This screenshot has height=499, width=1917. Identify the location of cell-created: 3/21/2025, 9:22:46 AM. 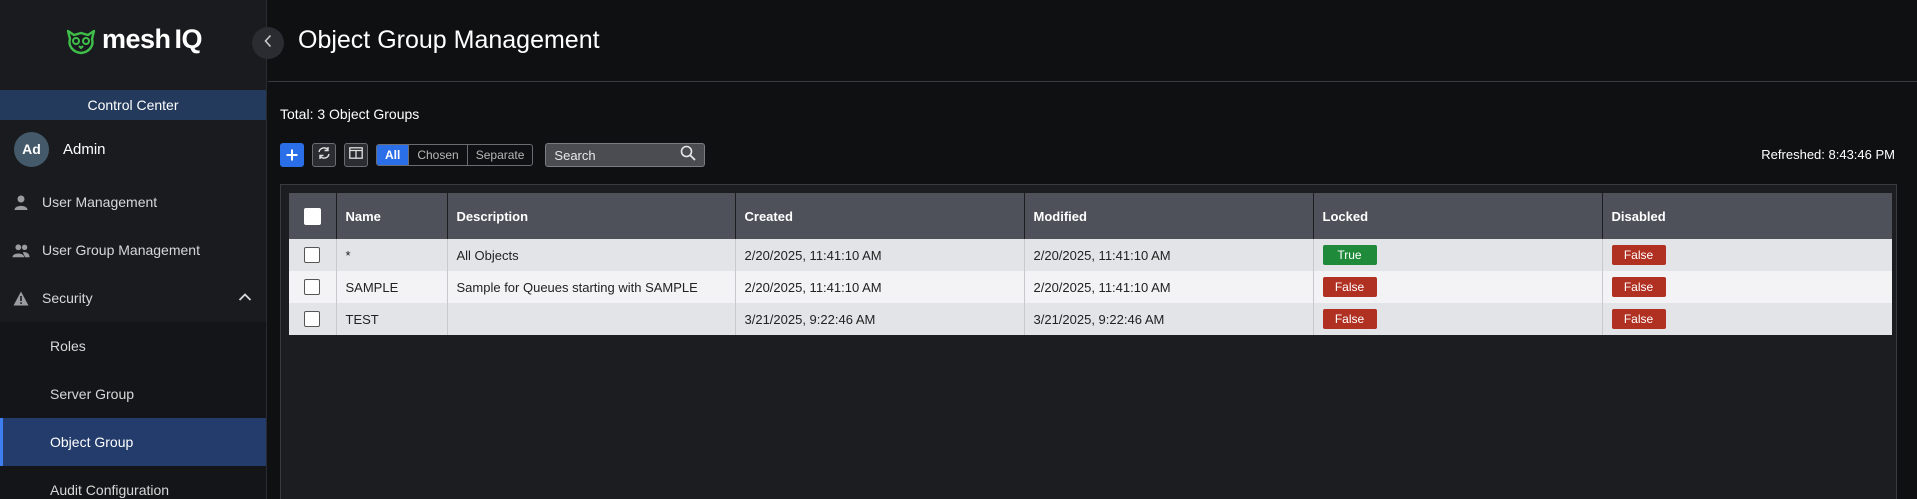
(880, 319).